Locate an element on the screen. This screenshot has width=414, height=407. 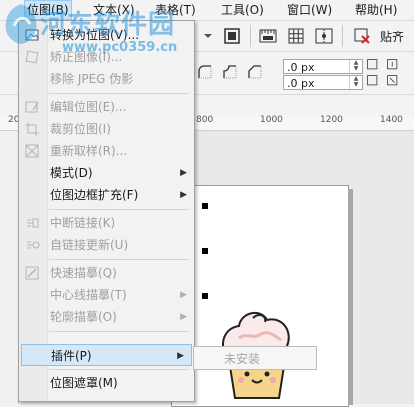
menu-item-outline-trace: 轮廓描摹(O) ▶ is located at coordinates (106, 317).